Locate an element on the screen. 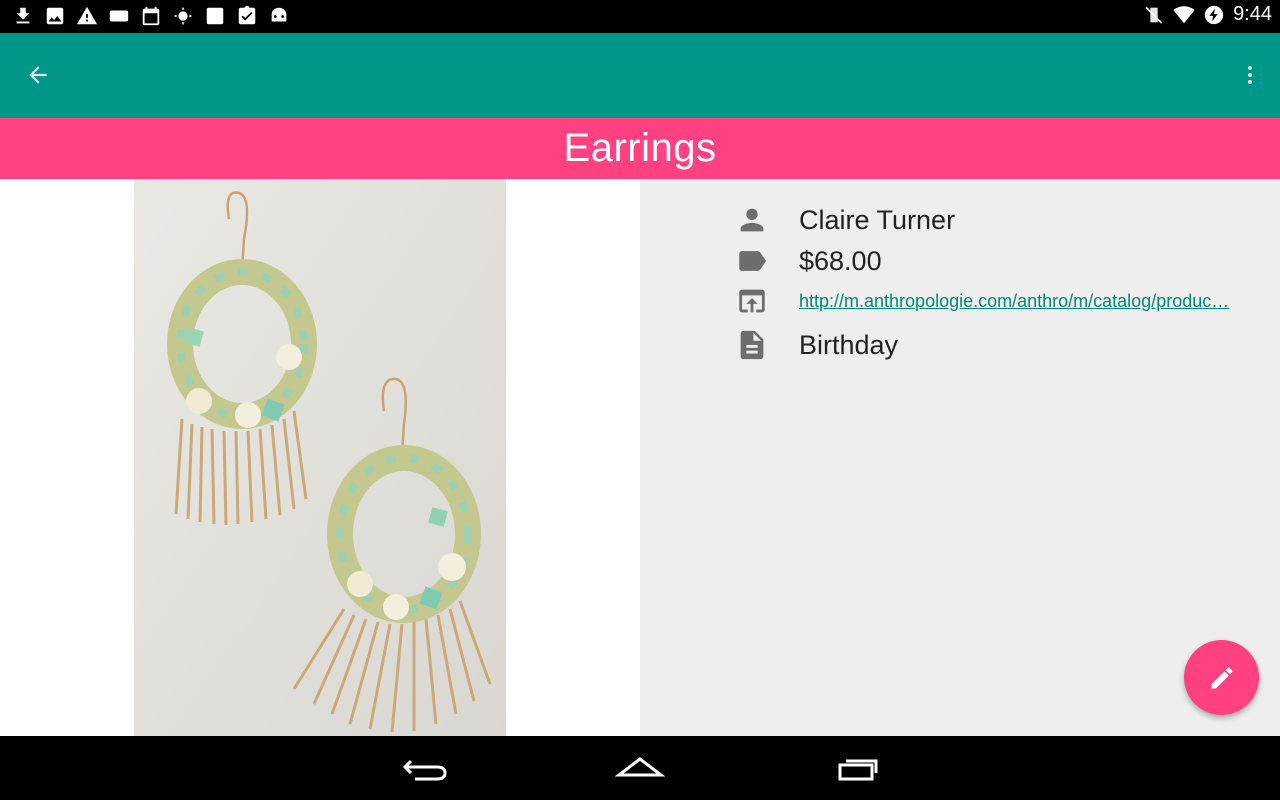 This screenshot has width=1280, height=800. app-bar is located at coordinates (640, 75).